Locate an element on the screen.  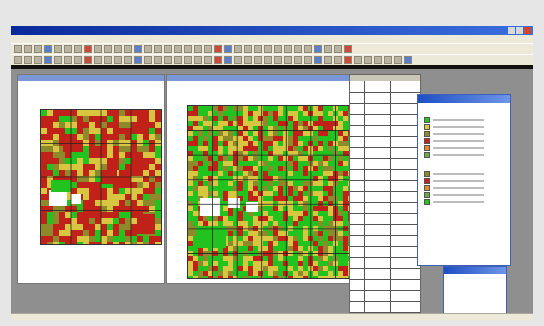
status-bar is located at coordinates (272, 316).